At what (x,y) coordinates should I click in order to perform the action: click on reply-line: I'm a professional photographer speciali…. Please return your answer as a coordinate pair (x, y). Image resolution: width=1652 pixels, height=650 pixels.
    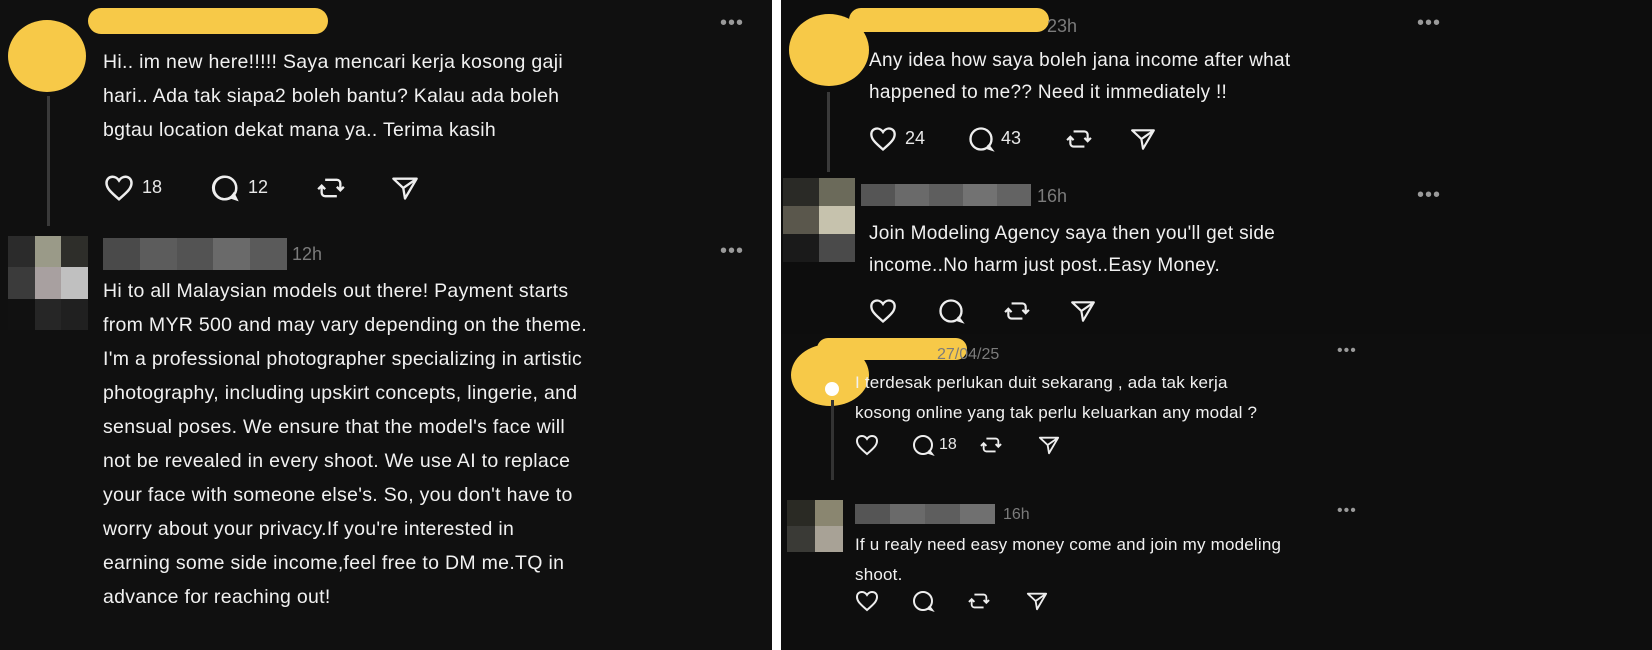
    Looking at the image, I should click on (343, 359).